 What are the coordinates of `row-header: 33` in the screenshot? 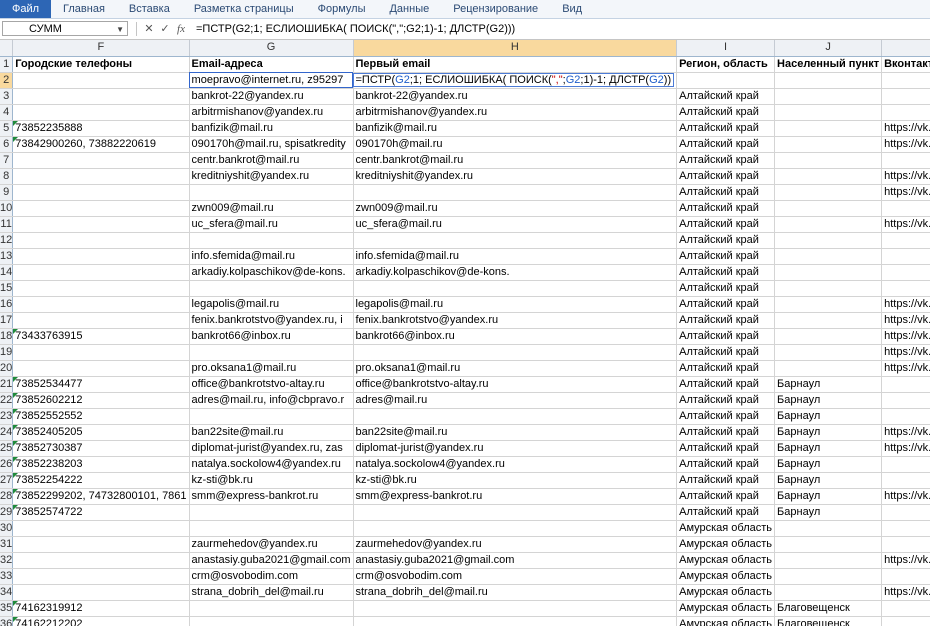 It's located at (7, 576).